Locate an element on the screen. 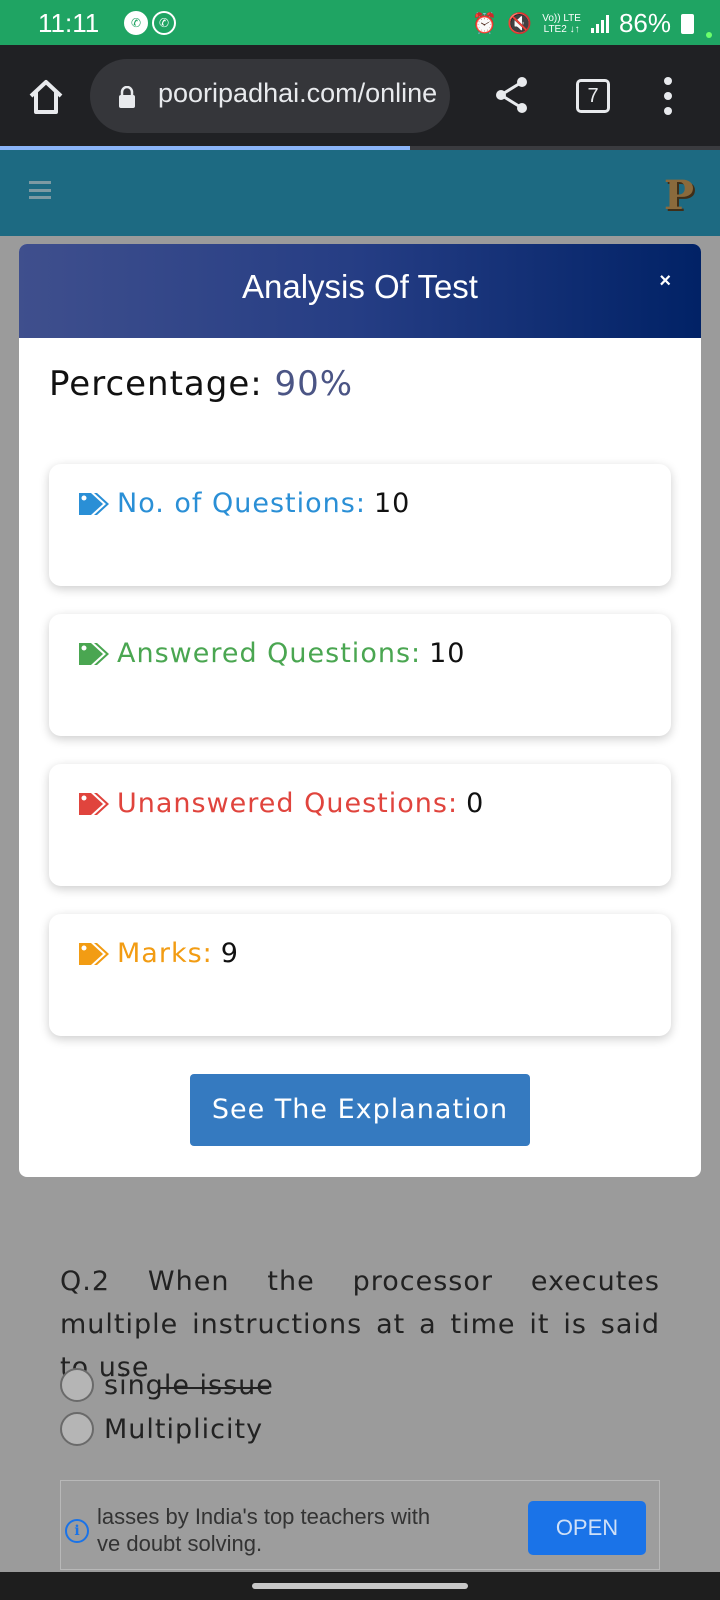 The height and width of the screenshot is (1600, 720). stat-line: Answered Questions: 10 is located at coordinates (271, 653).